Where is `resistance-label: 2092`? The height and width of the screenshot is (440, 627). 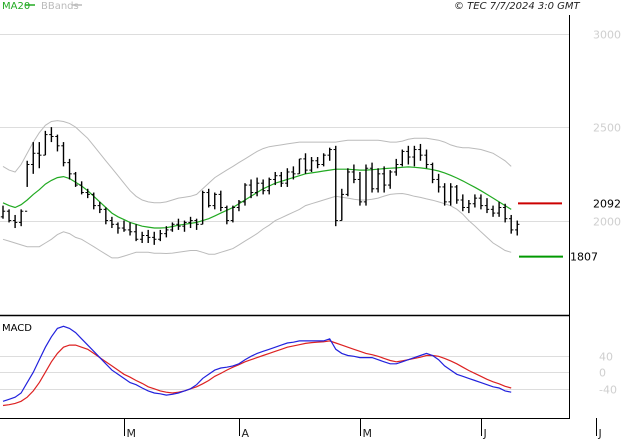 resistance-label: 2092 is located at coordinates (607, 203).